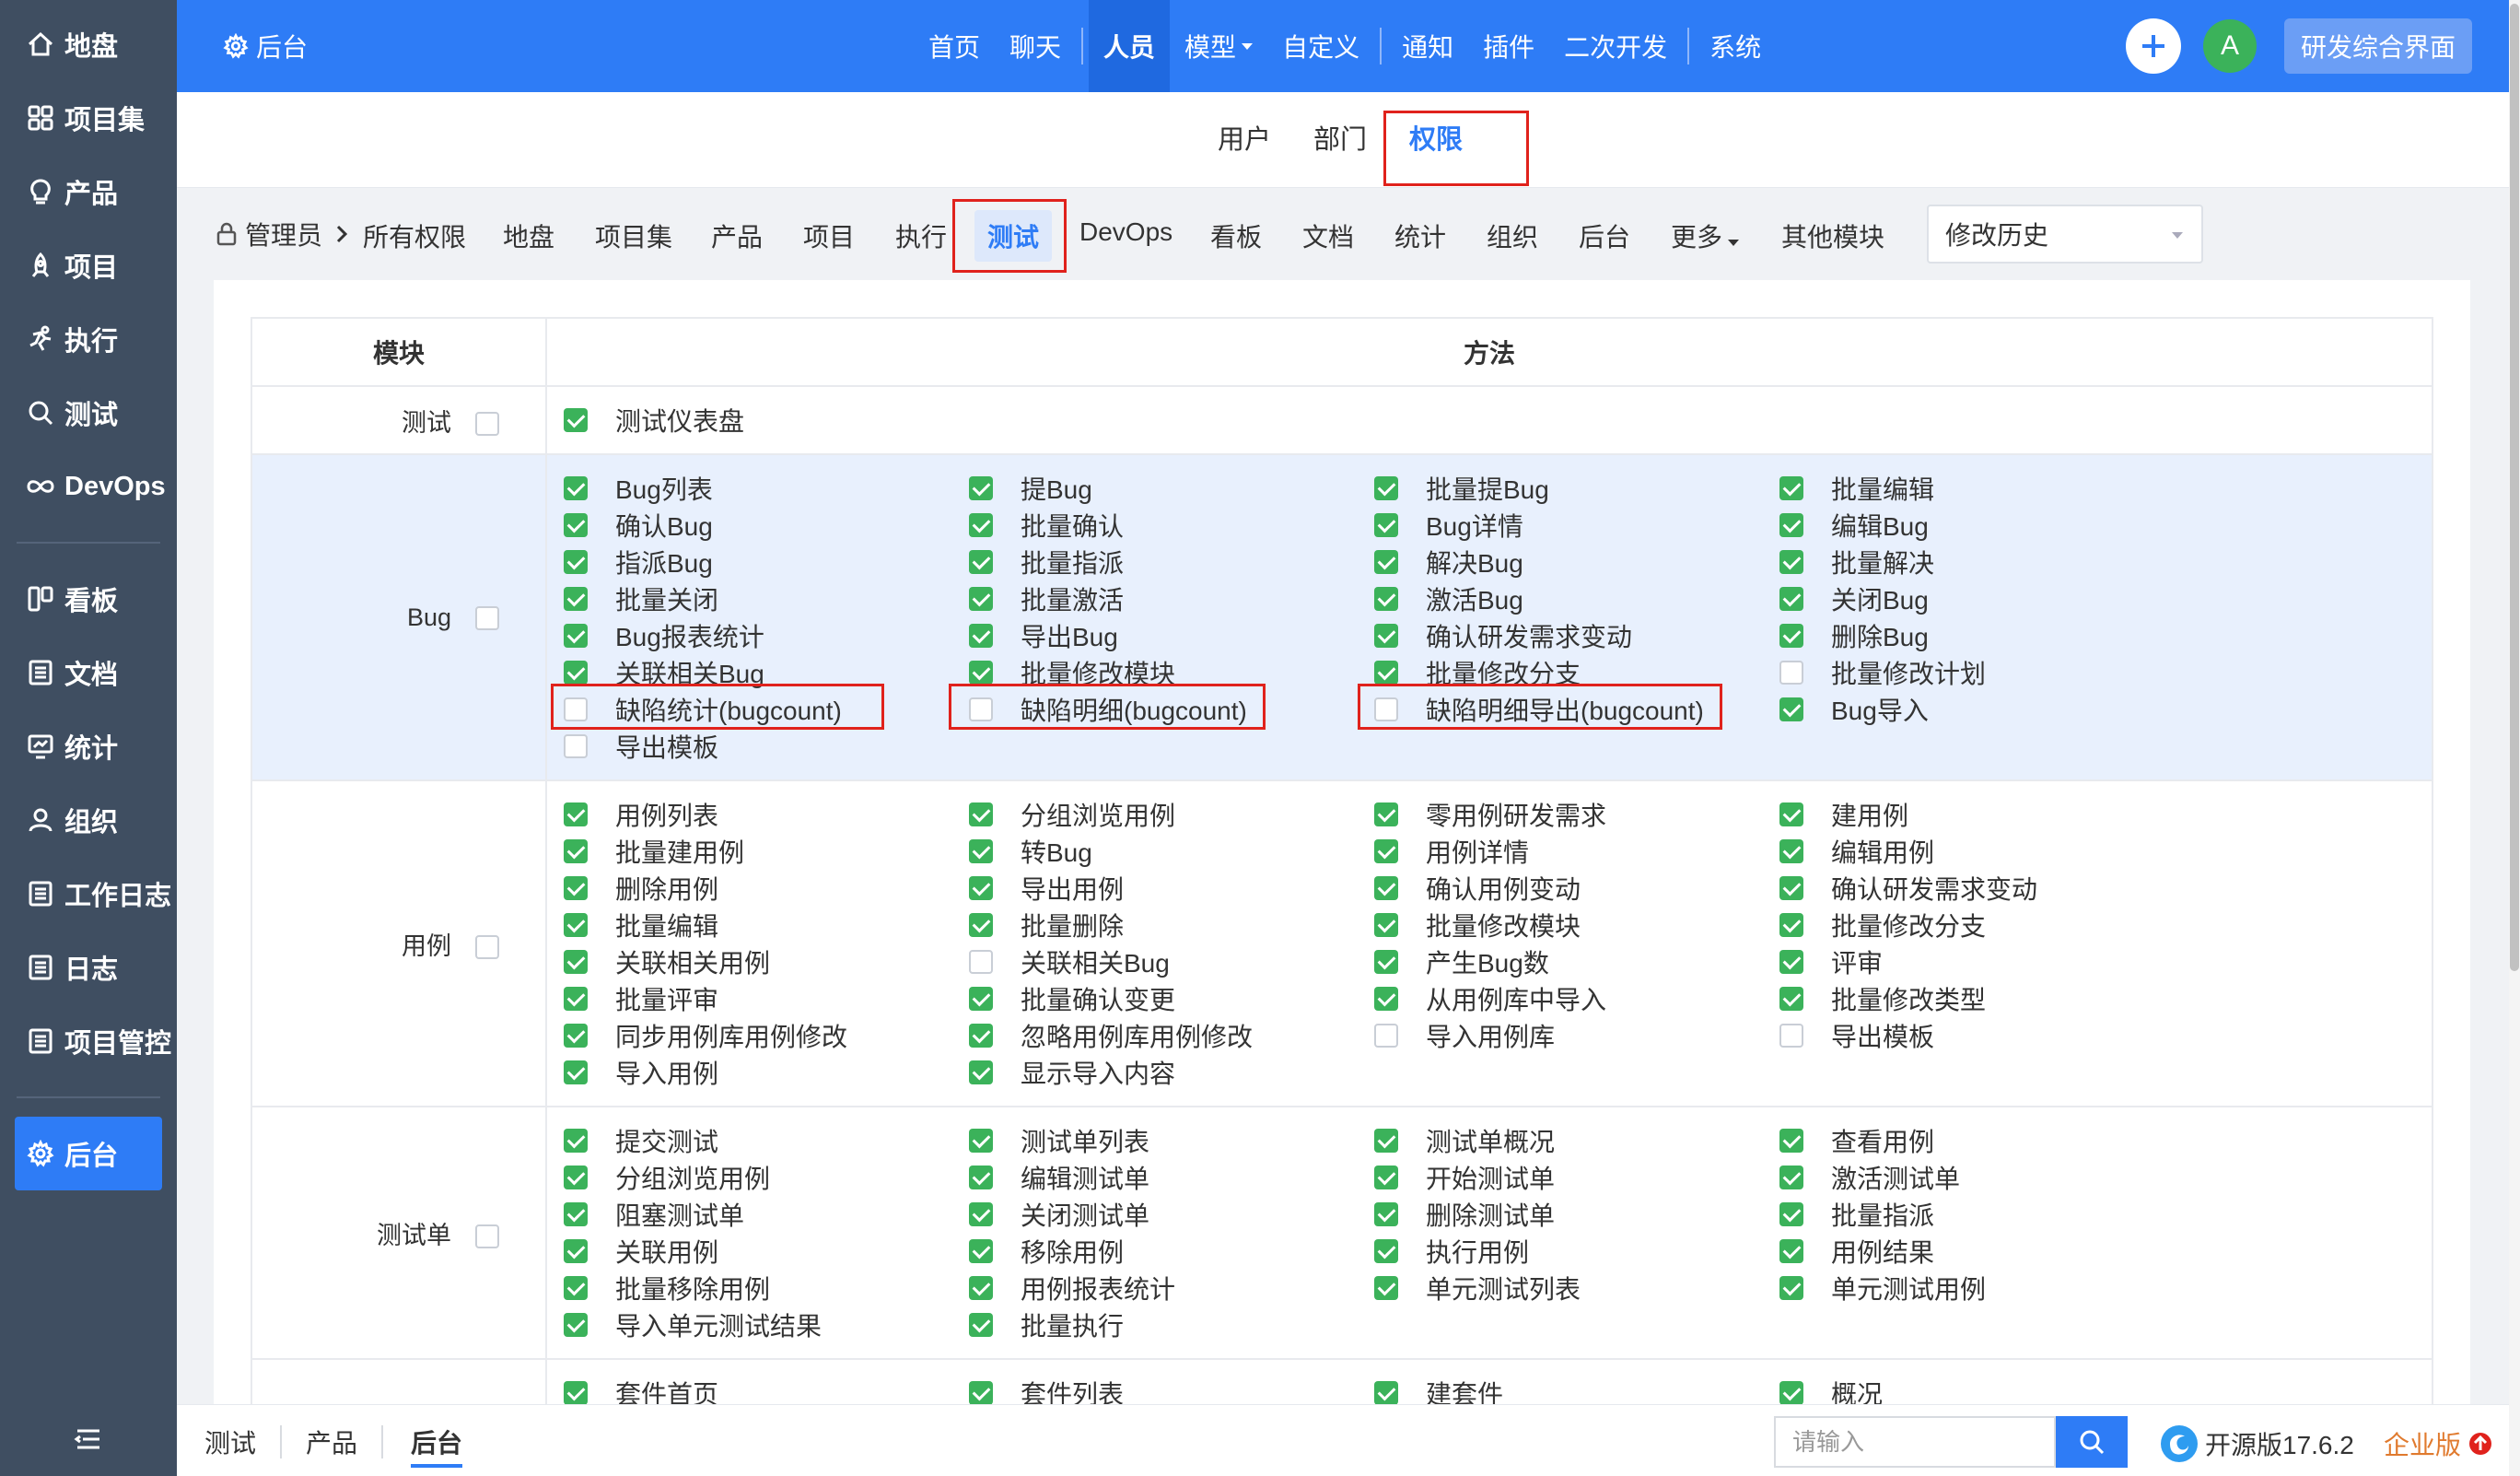 The image size is (2520, 1476). I want to click on sidebar-item-dashboard: 地盘, so click(88, 44).